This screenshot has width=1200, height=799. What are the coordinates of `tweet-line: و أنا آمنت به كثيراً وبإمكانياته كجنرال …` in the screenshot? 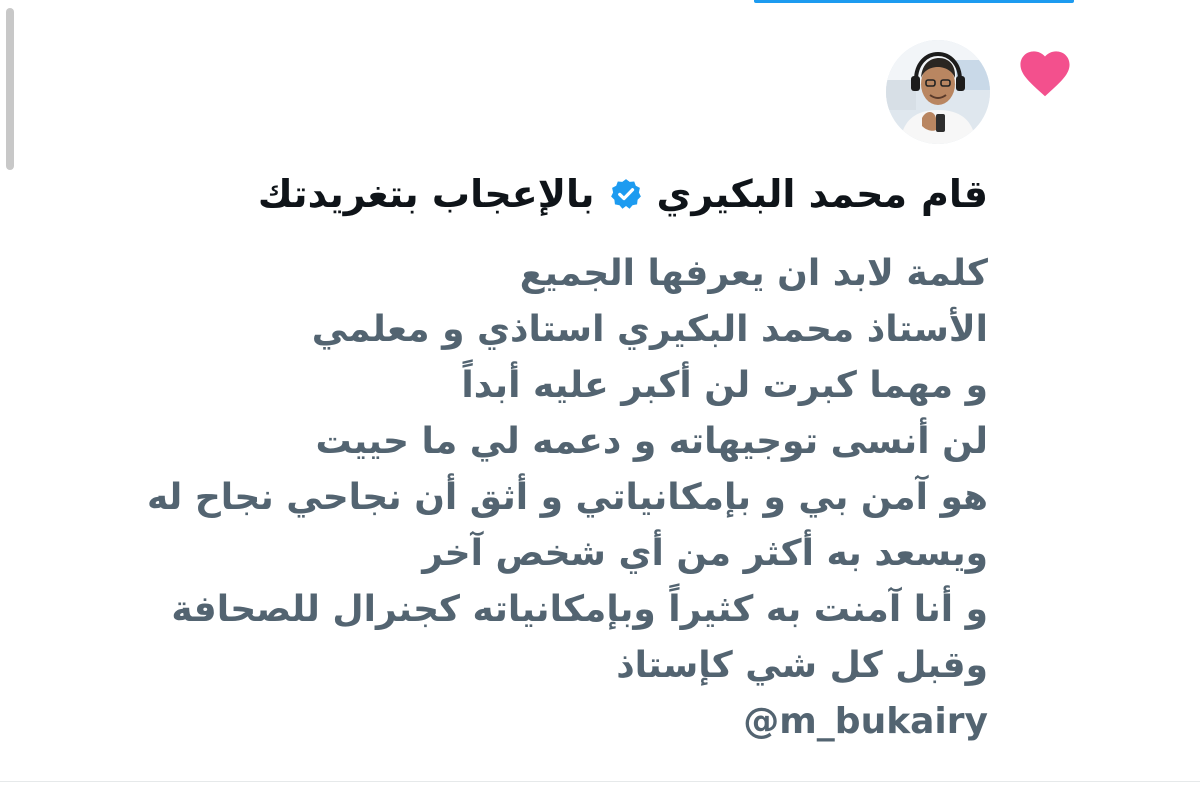 It's located at (579, 609).